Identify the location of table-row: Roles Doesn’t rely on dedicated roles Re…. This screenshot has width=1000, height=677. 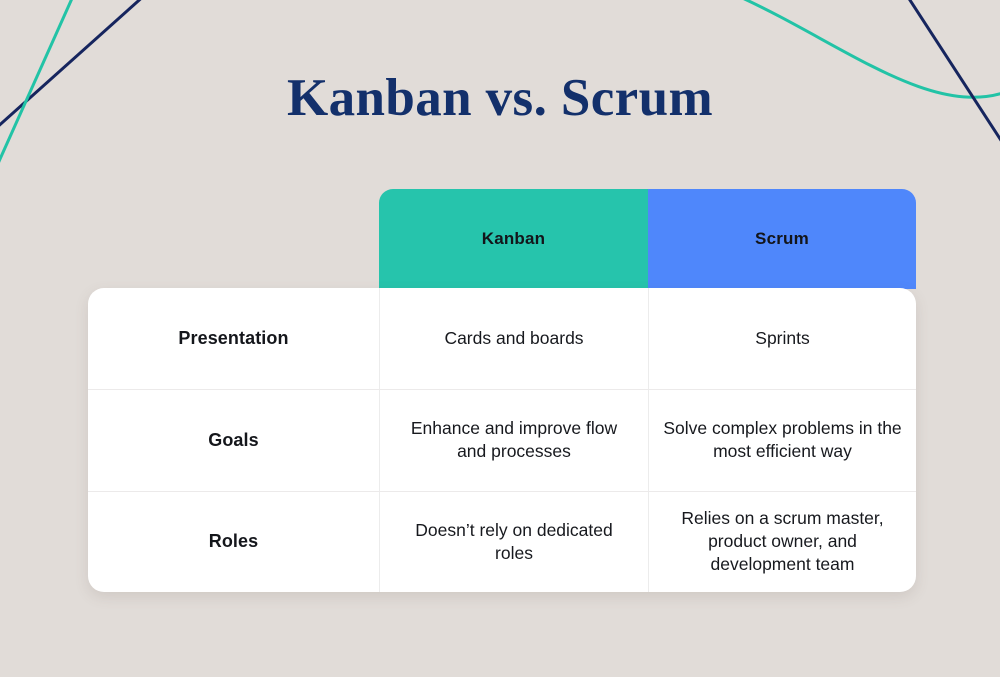
(502, 541).